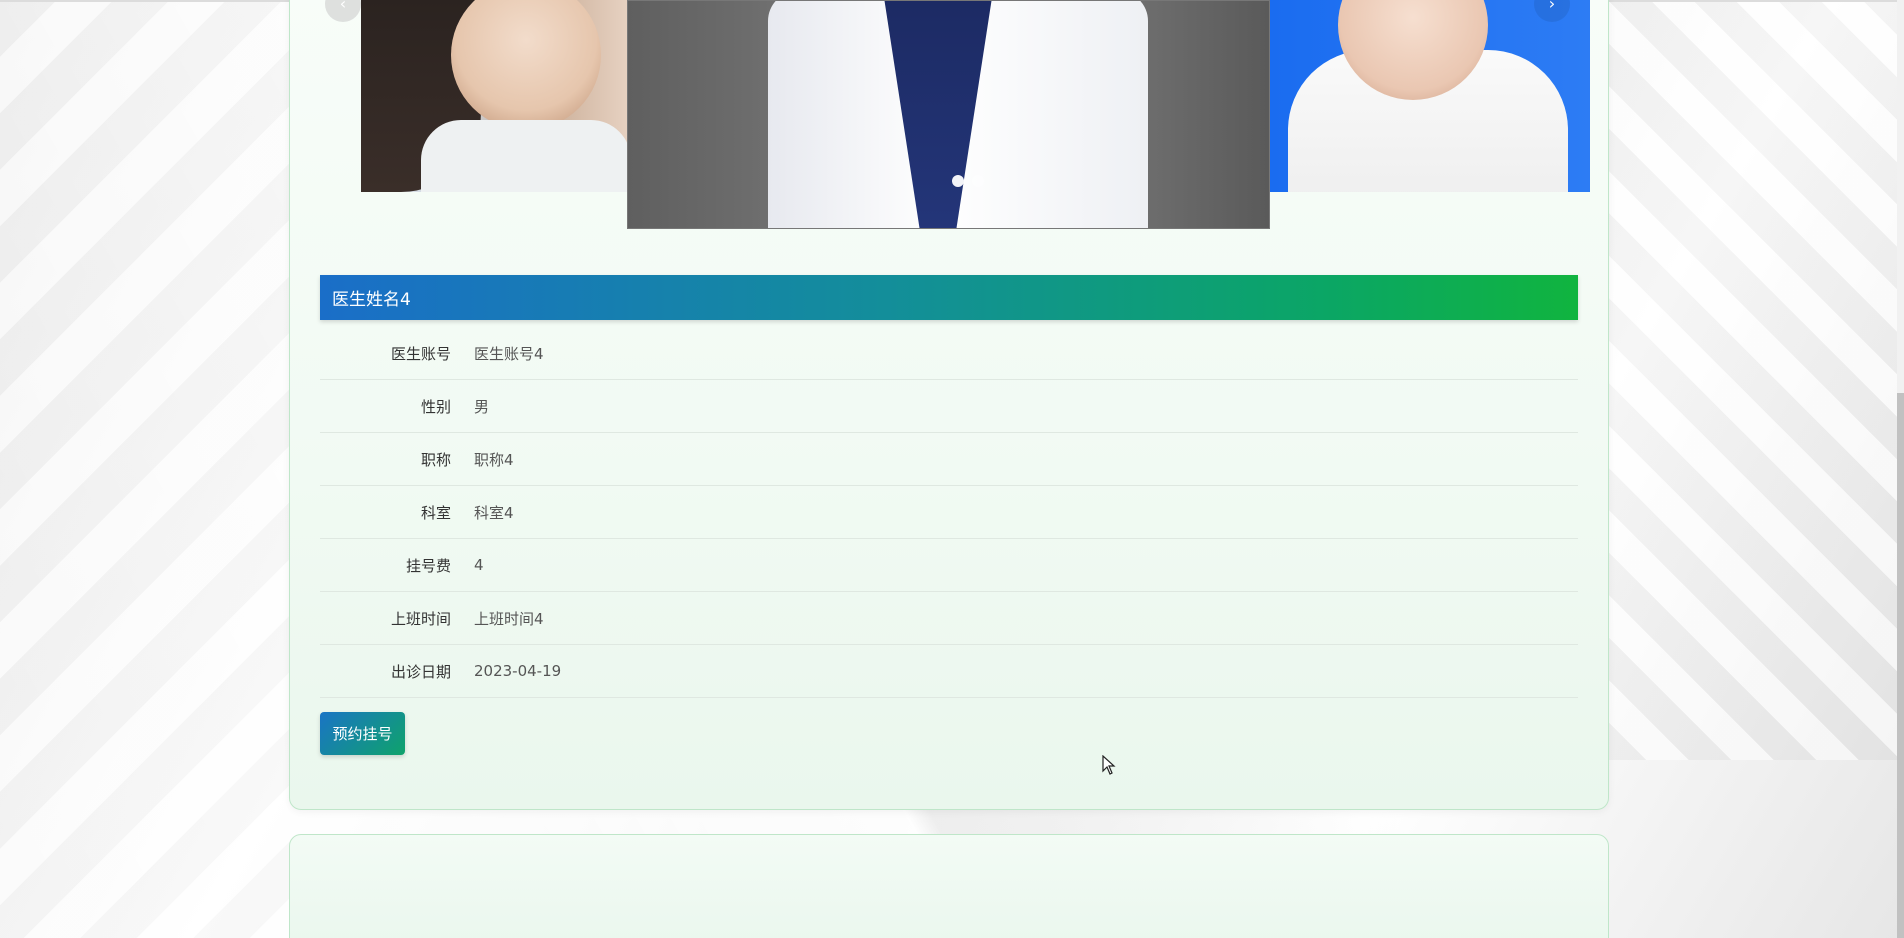 Image resolution: width=1904 pixels, height=938 pixels. Describe the element at coordinates (479, 565) in the screenshot. I see `detail-value: 4` at that location.